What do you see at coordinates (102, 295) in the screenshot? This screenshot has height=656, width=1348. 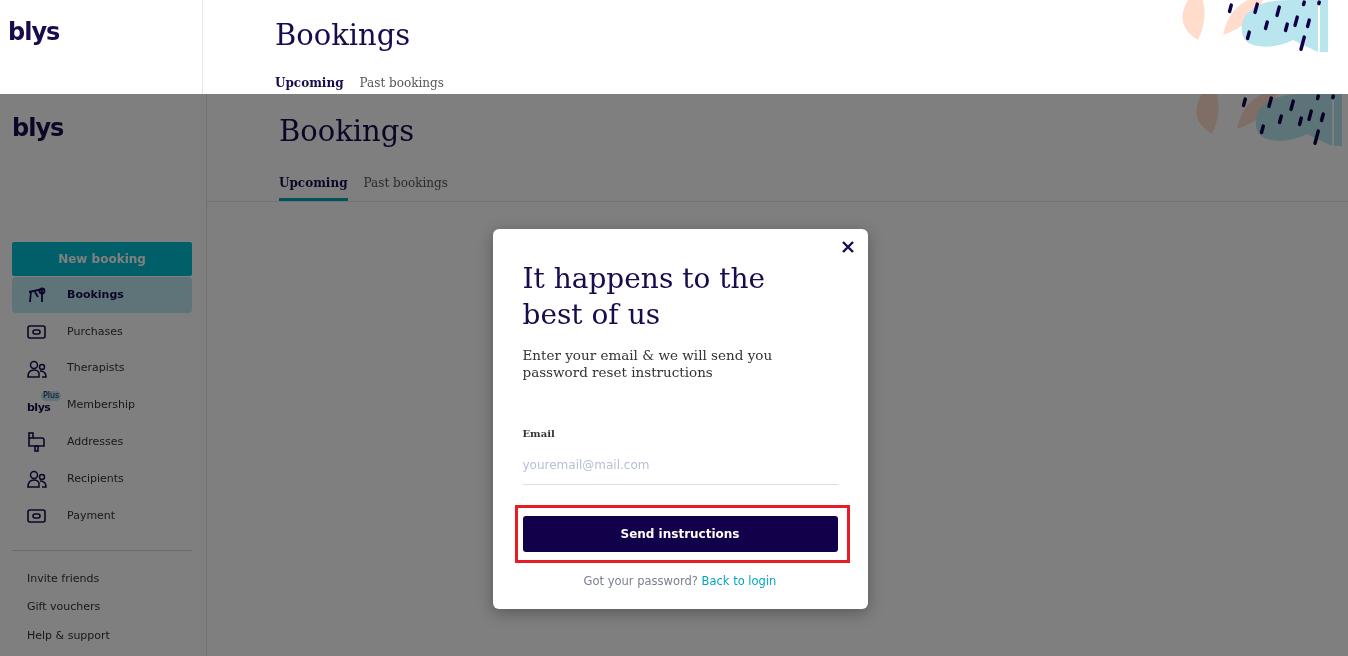 I see `sidebar-item: Bookings` at bounding box center [102, 295].